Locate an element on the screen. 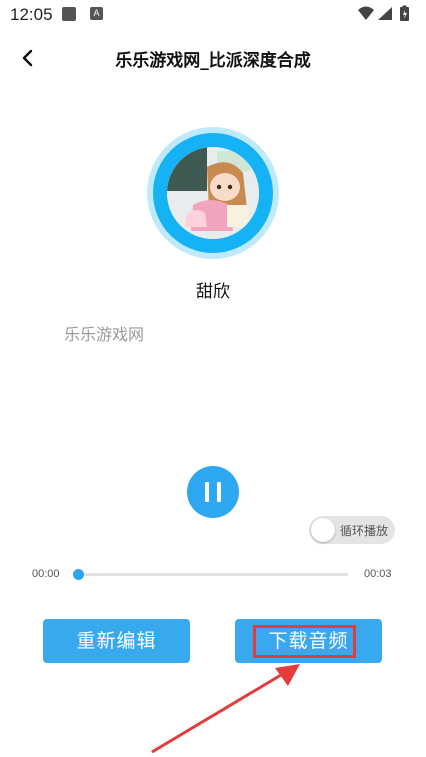 The width and height of the screenshot is (426, 757). wifi-icon is located at coordinates (366, 13).